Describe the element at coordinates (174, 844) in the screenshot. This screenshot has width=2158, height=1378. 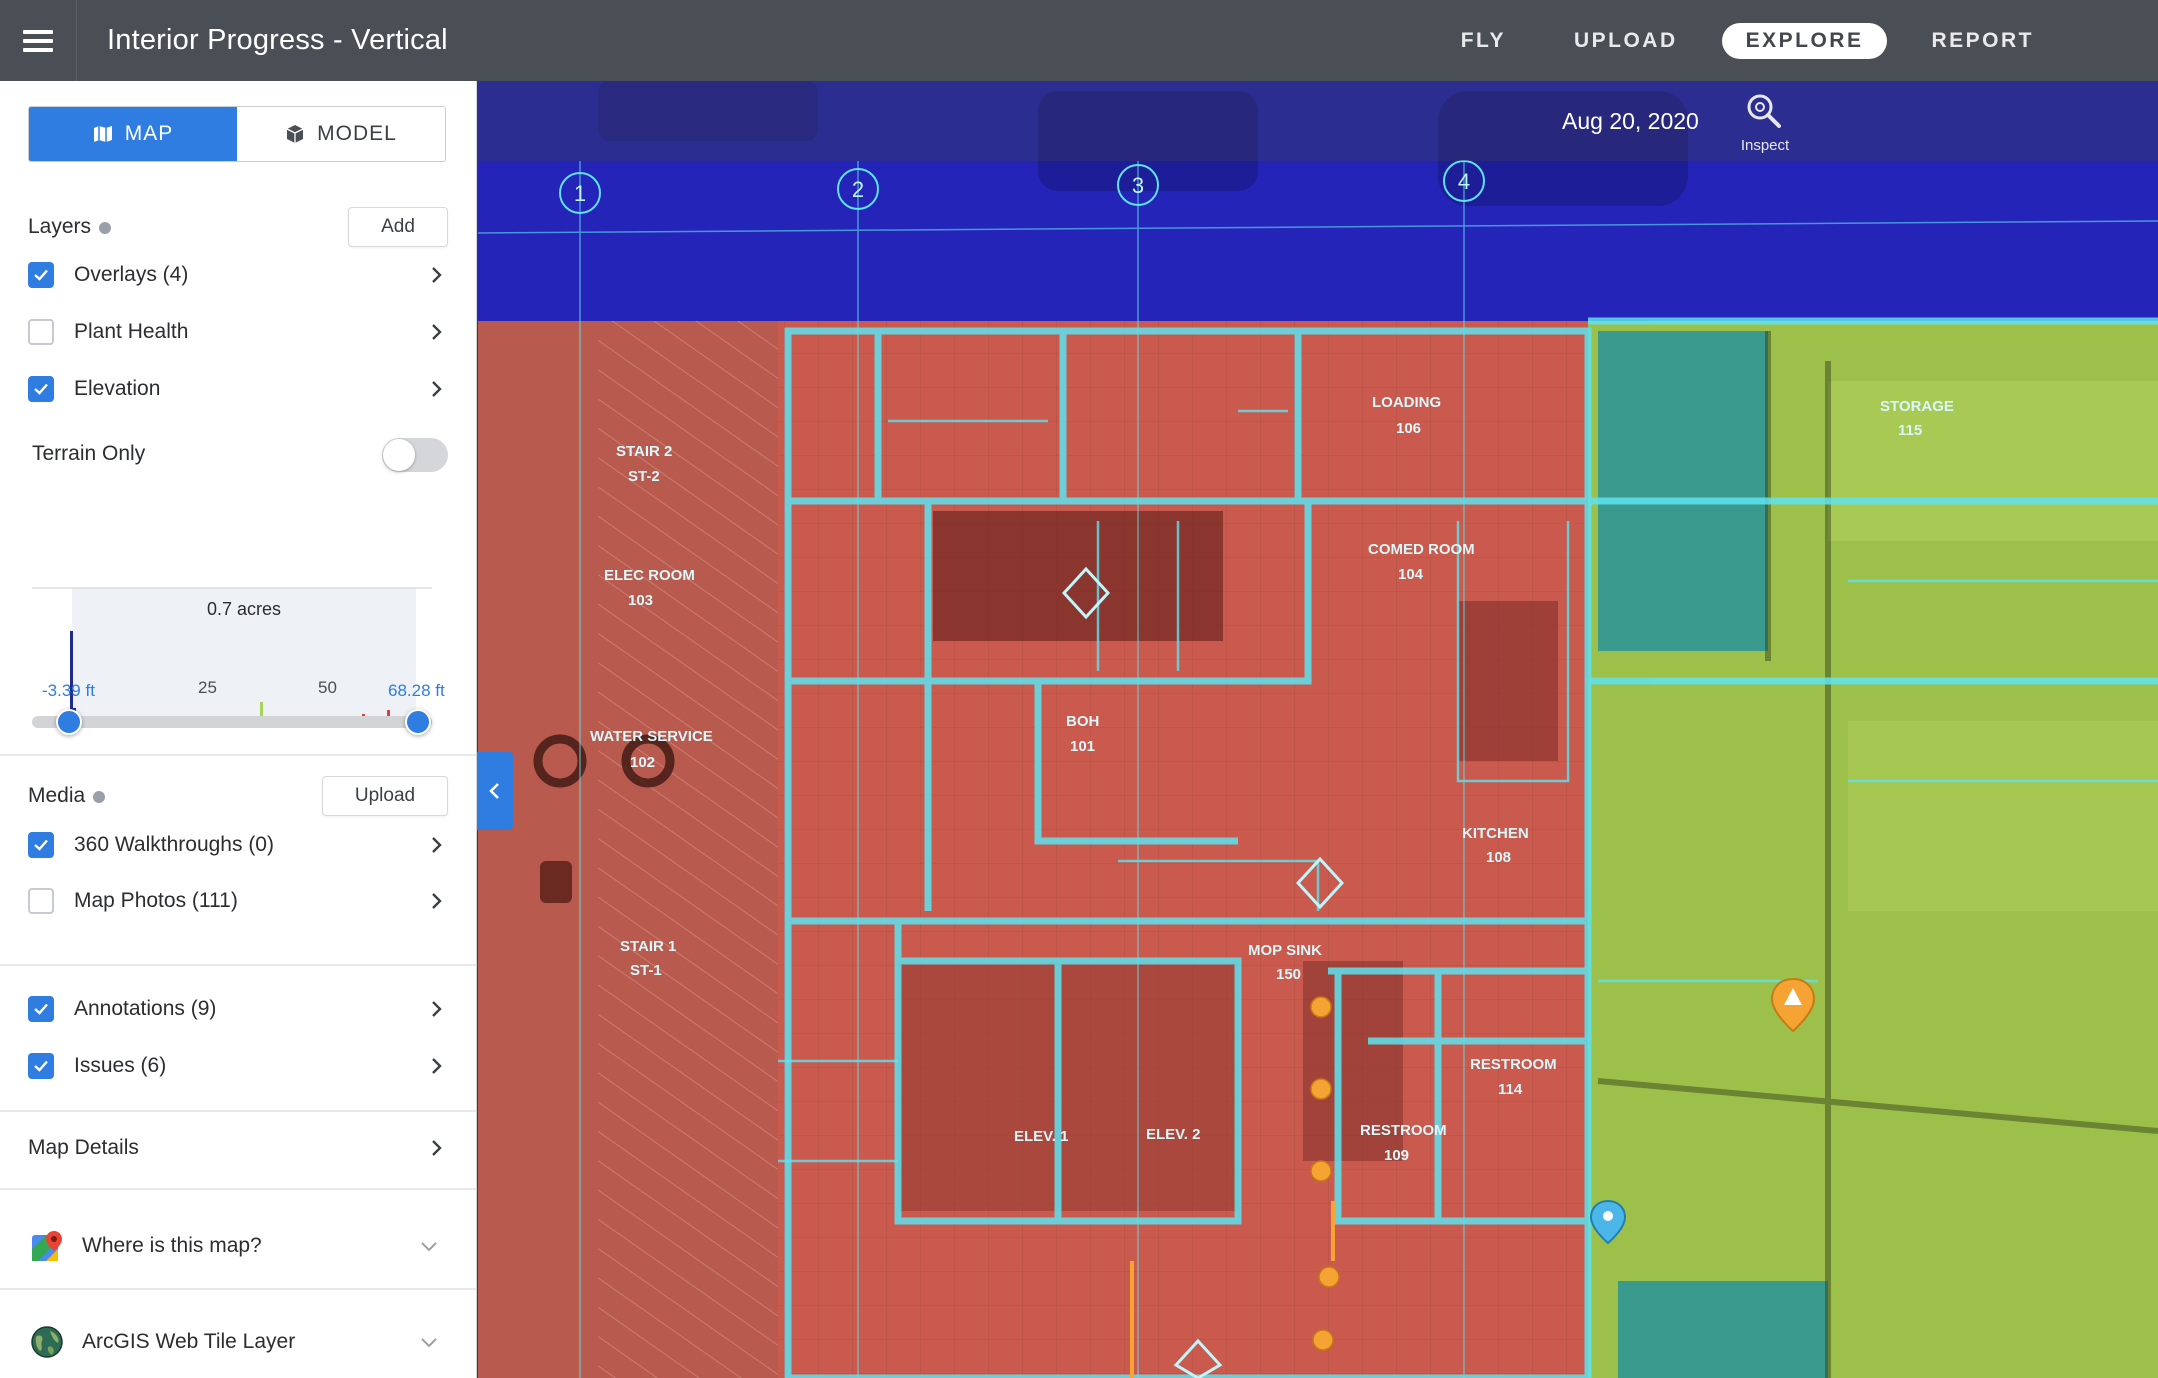
I see `walkthroughs-label: 360 Walkthroughs (0)` at that location.